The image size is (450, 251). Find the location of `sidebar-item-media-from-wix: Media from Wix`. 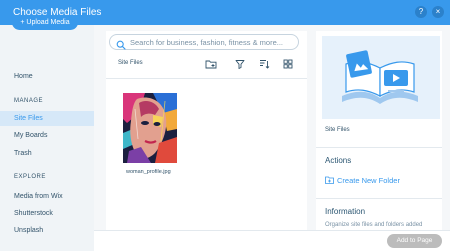

sidebar-item-media-from-wix: Media from Wix is located at coordinates (47, 196).